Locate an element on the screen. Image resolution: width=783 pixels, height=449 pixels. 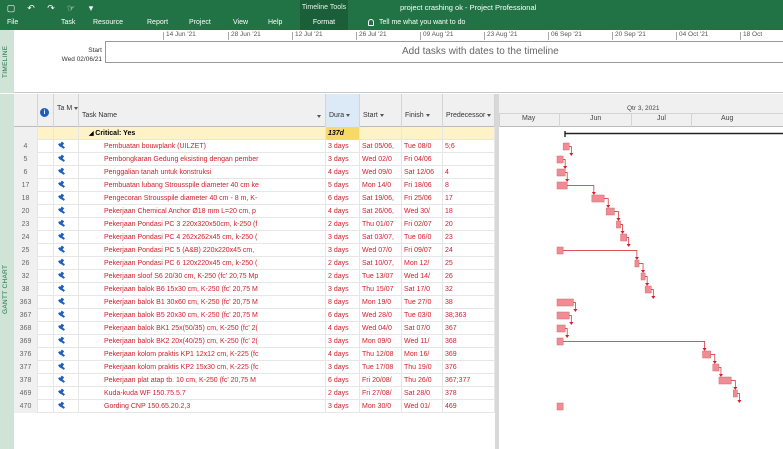
finish-cell: Wed 01/ is located at coordinates (422, 406).